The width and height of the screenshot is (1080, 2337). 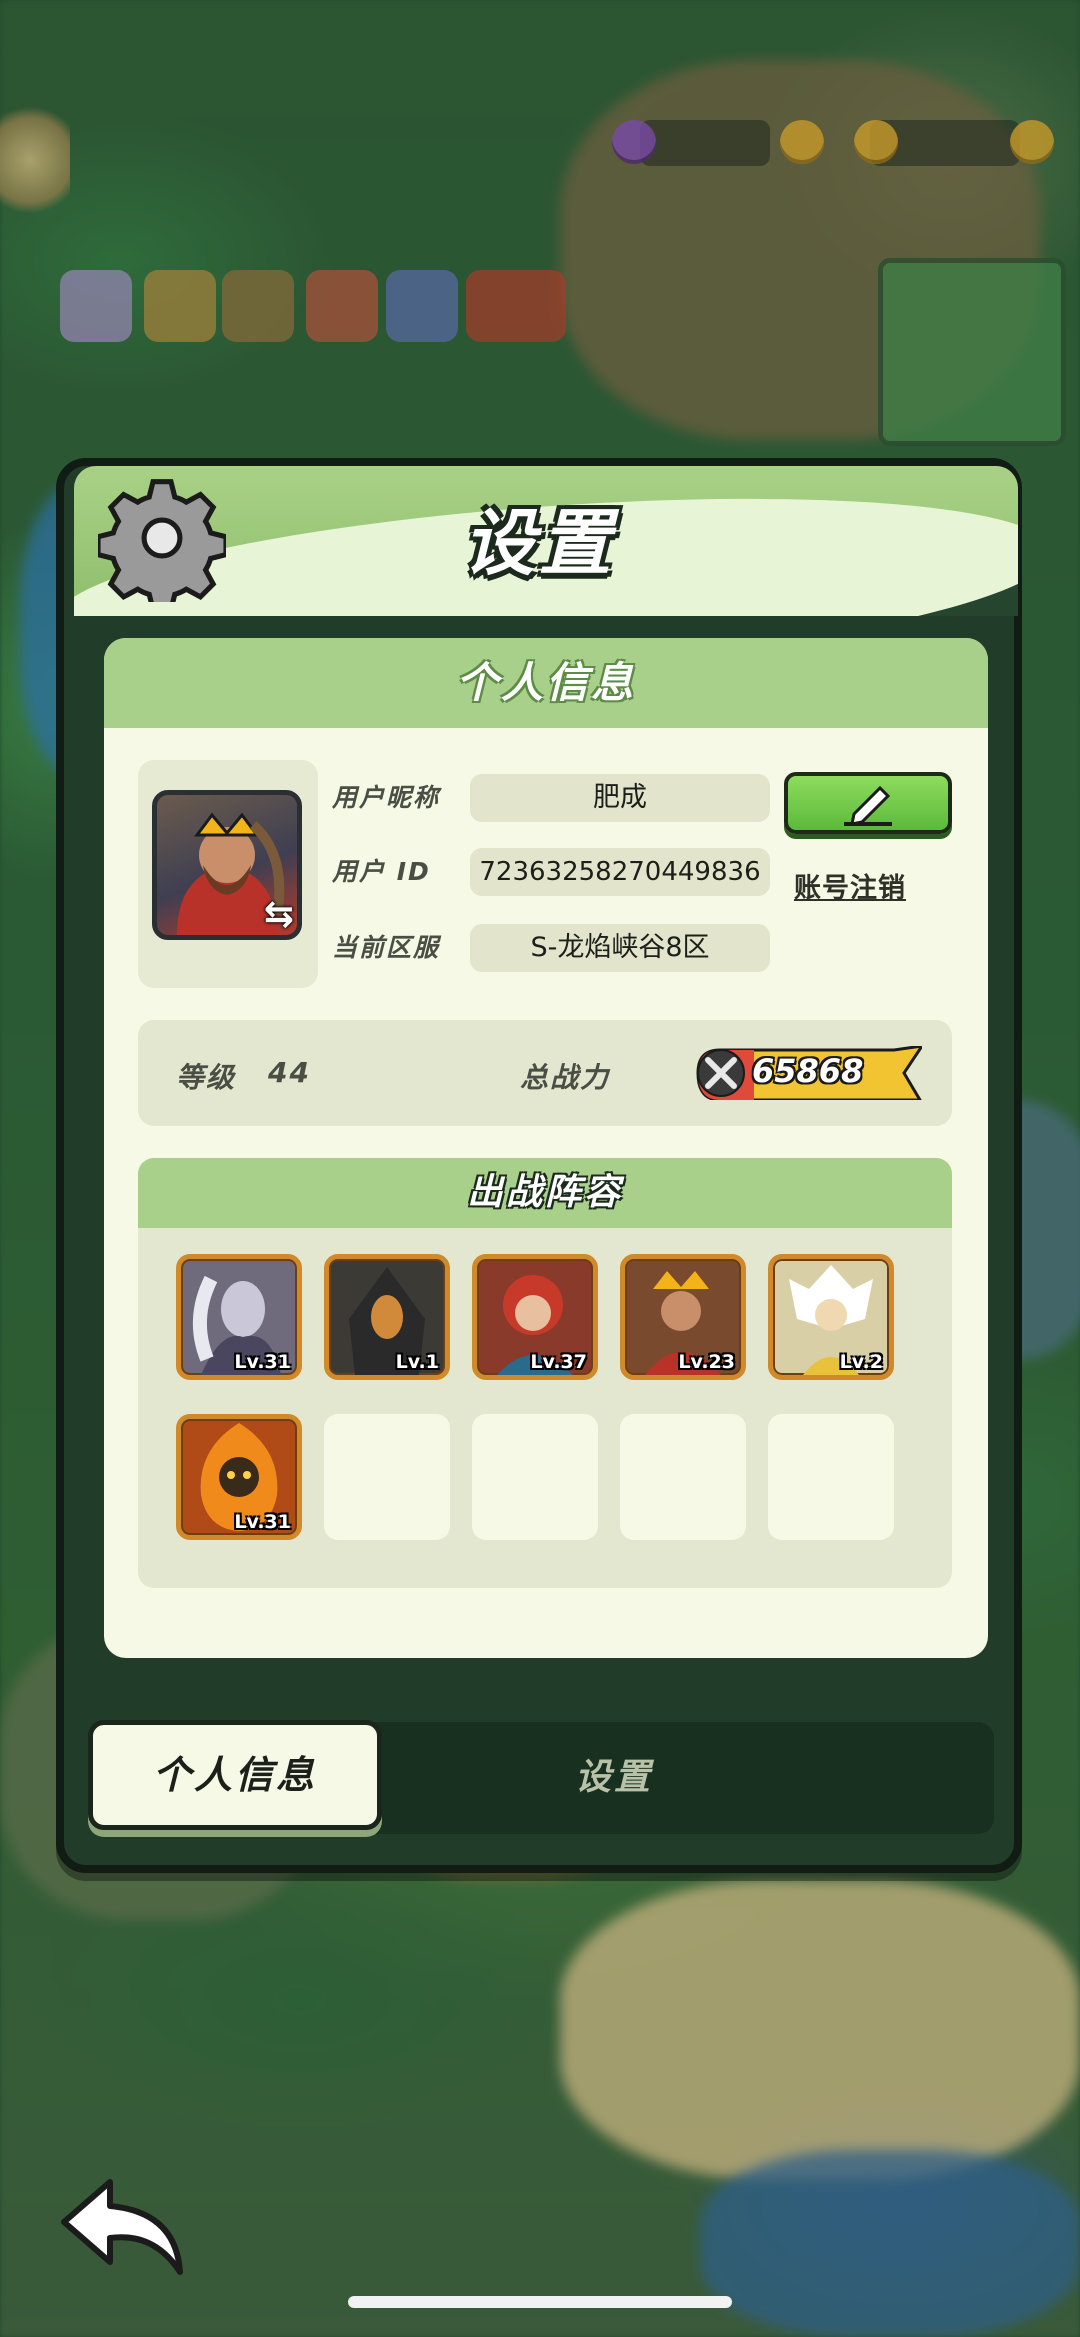 What do you see at coordinates (683, 1317) in the screenshot?
I see `hero-slot: Lv.23` at bounding box center [683, 1317].